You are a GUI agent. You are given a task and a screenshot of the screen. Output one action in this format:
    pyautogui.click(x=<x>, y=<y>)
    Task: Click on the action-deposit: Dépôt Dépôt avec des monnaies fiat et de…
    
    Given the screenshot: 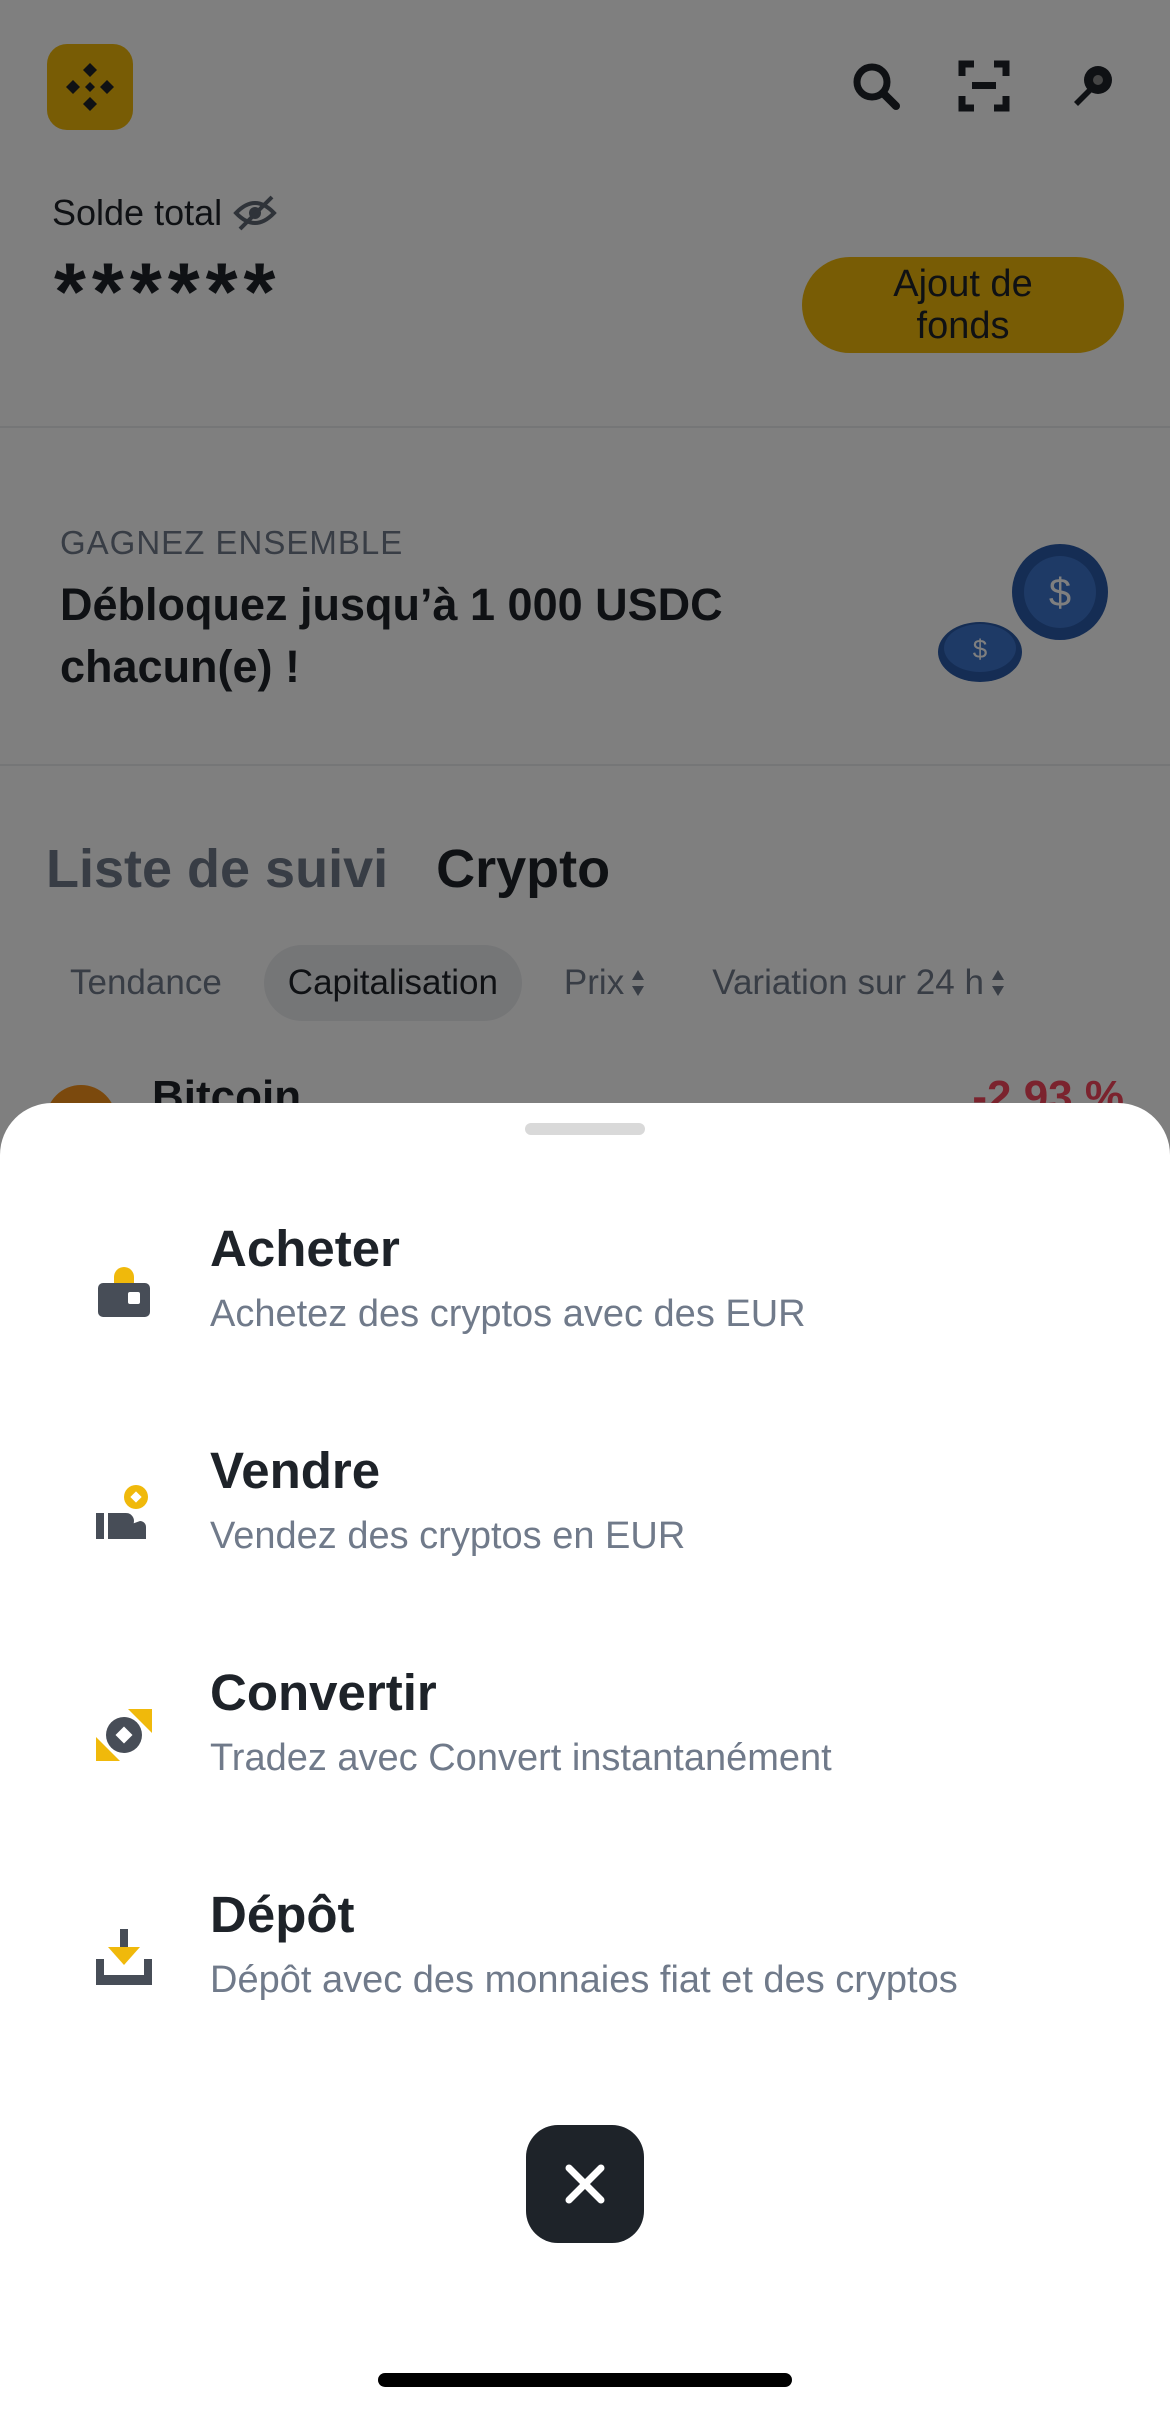 What is the action you would take?
    pyautogui.click(x=585, y=1992)
    